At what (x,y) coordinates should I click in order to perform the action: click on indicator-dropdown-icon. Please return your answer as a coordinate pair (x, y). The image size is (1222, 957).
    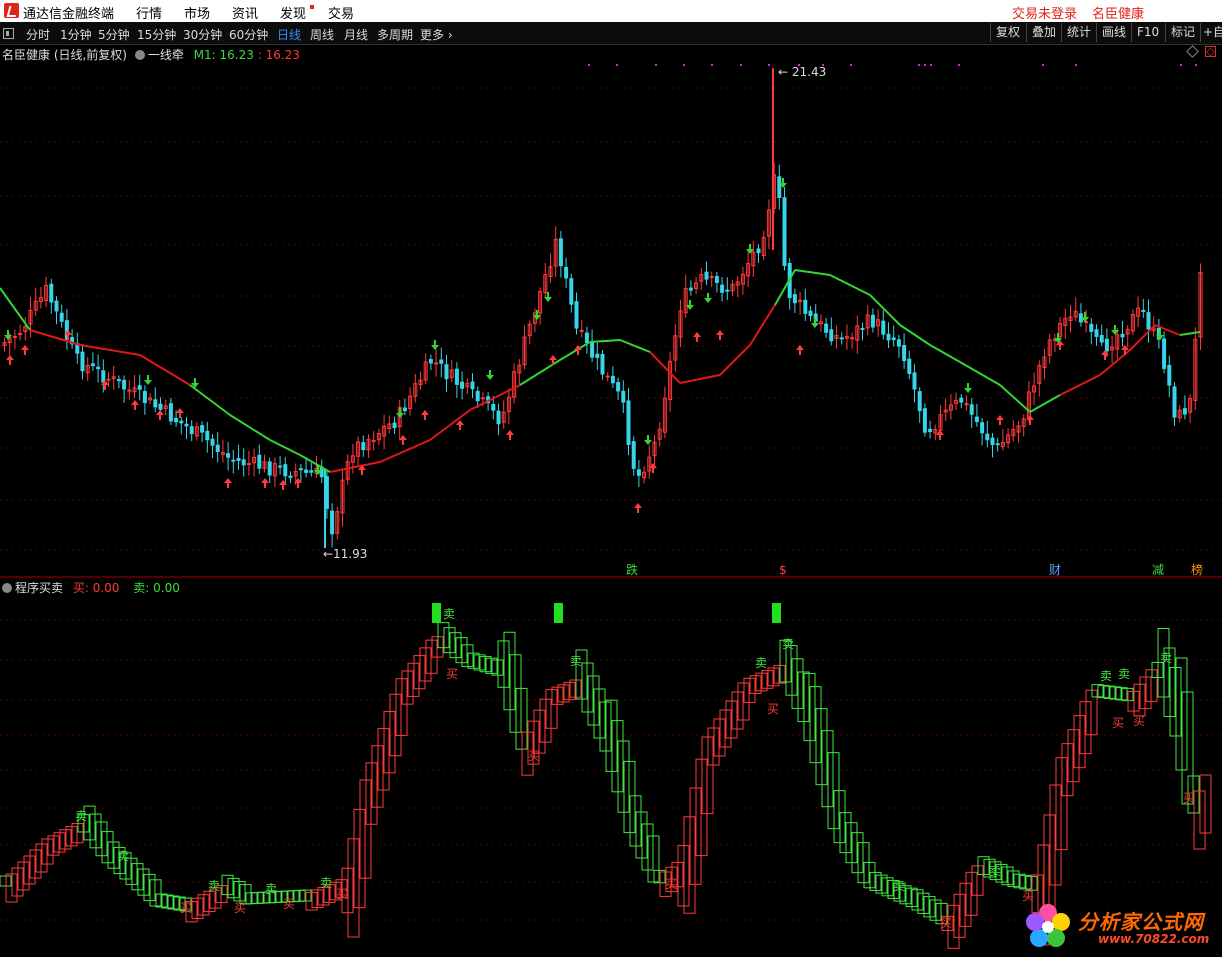
    Looking at the image, I should click on (139, 55).